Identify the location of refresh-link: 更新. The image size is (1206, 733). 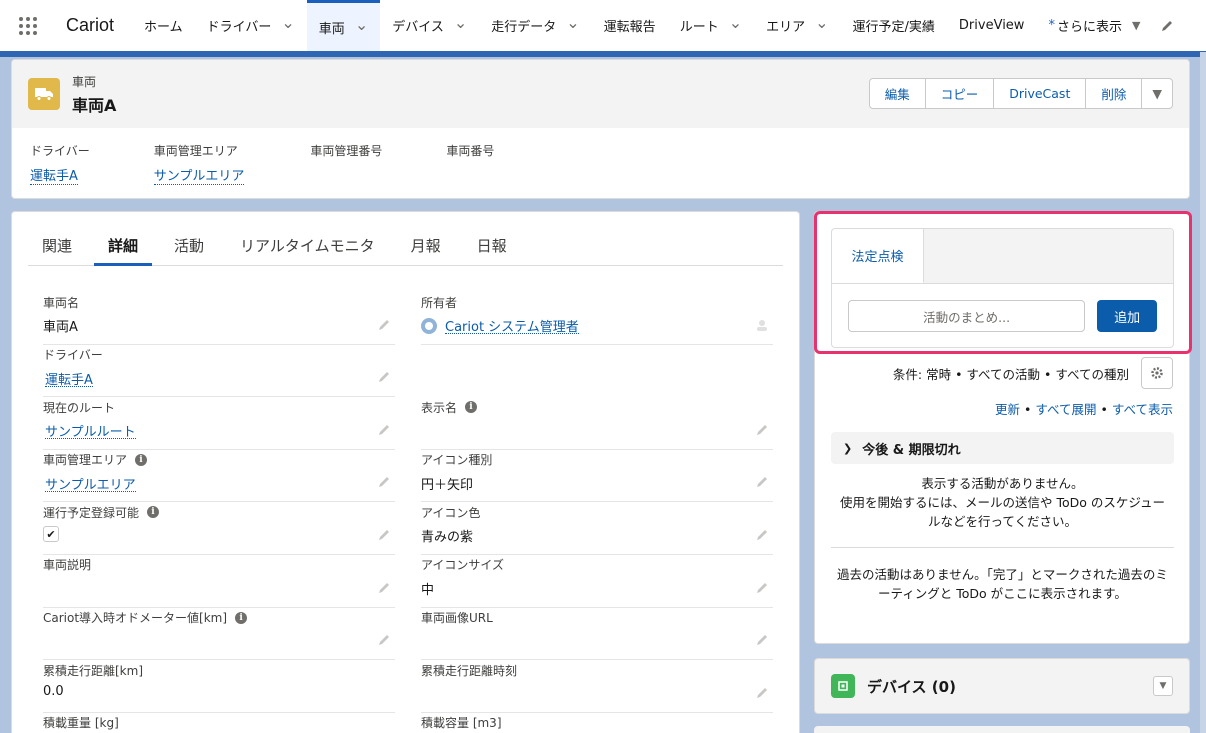
(1007, 409).